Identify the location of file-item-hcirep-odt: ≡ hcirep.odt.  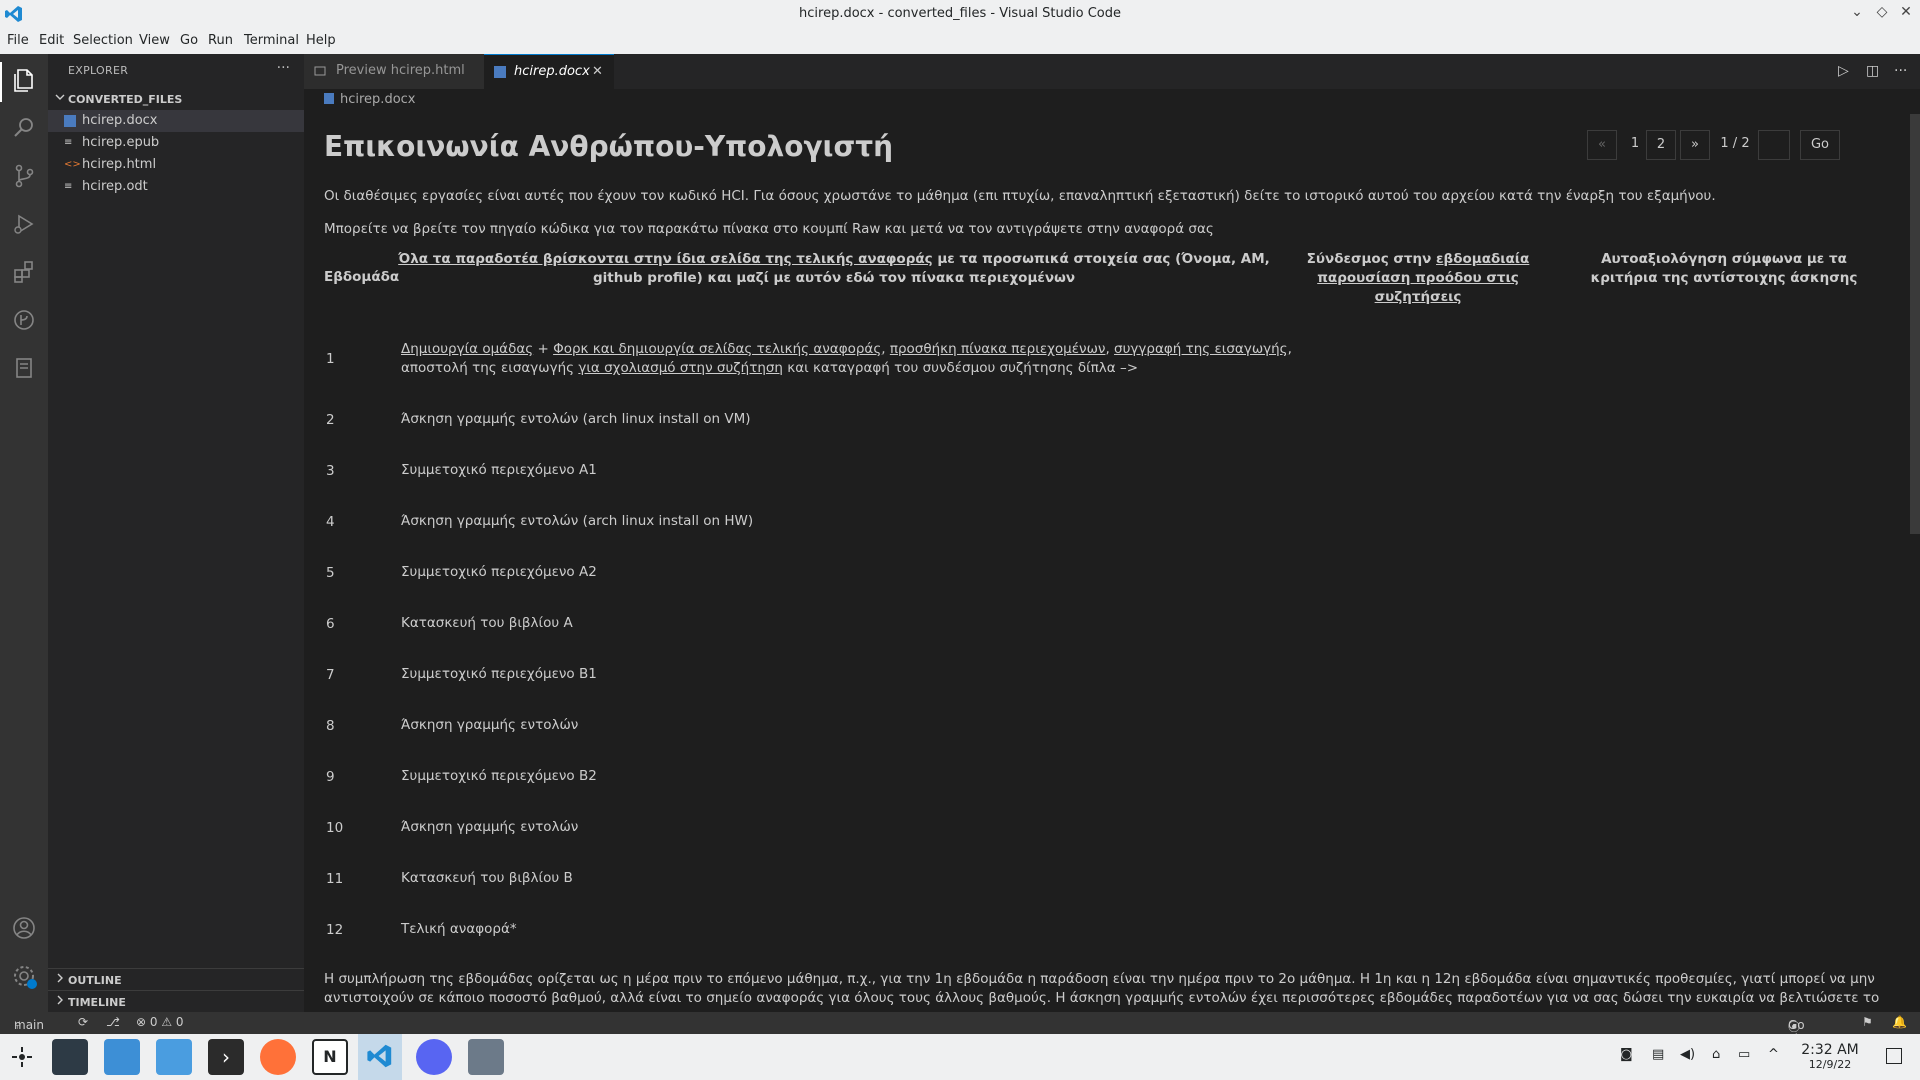
(176, 187).